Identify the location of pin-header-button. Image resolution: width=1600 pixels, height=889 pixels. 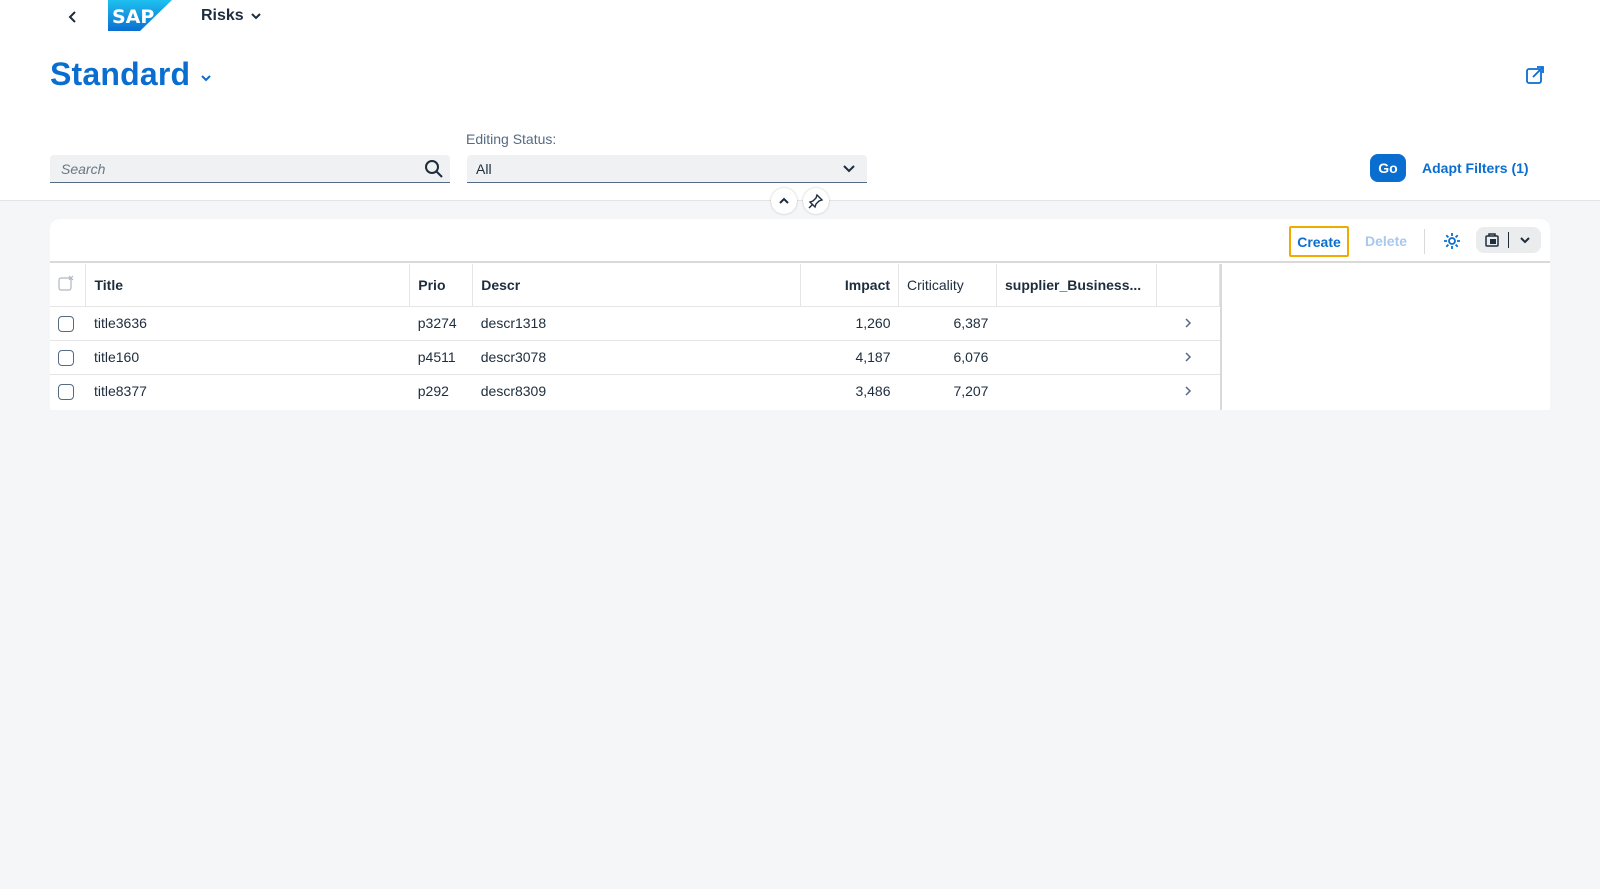
(816, 201).